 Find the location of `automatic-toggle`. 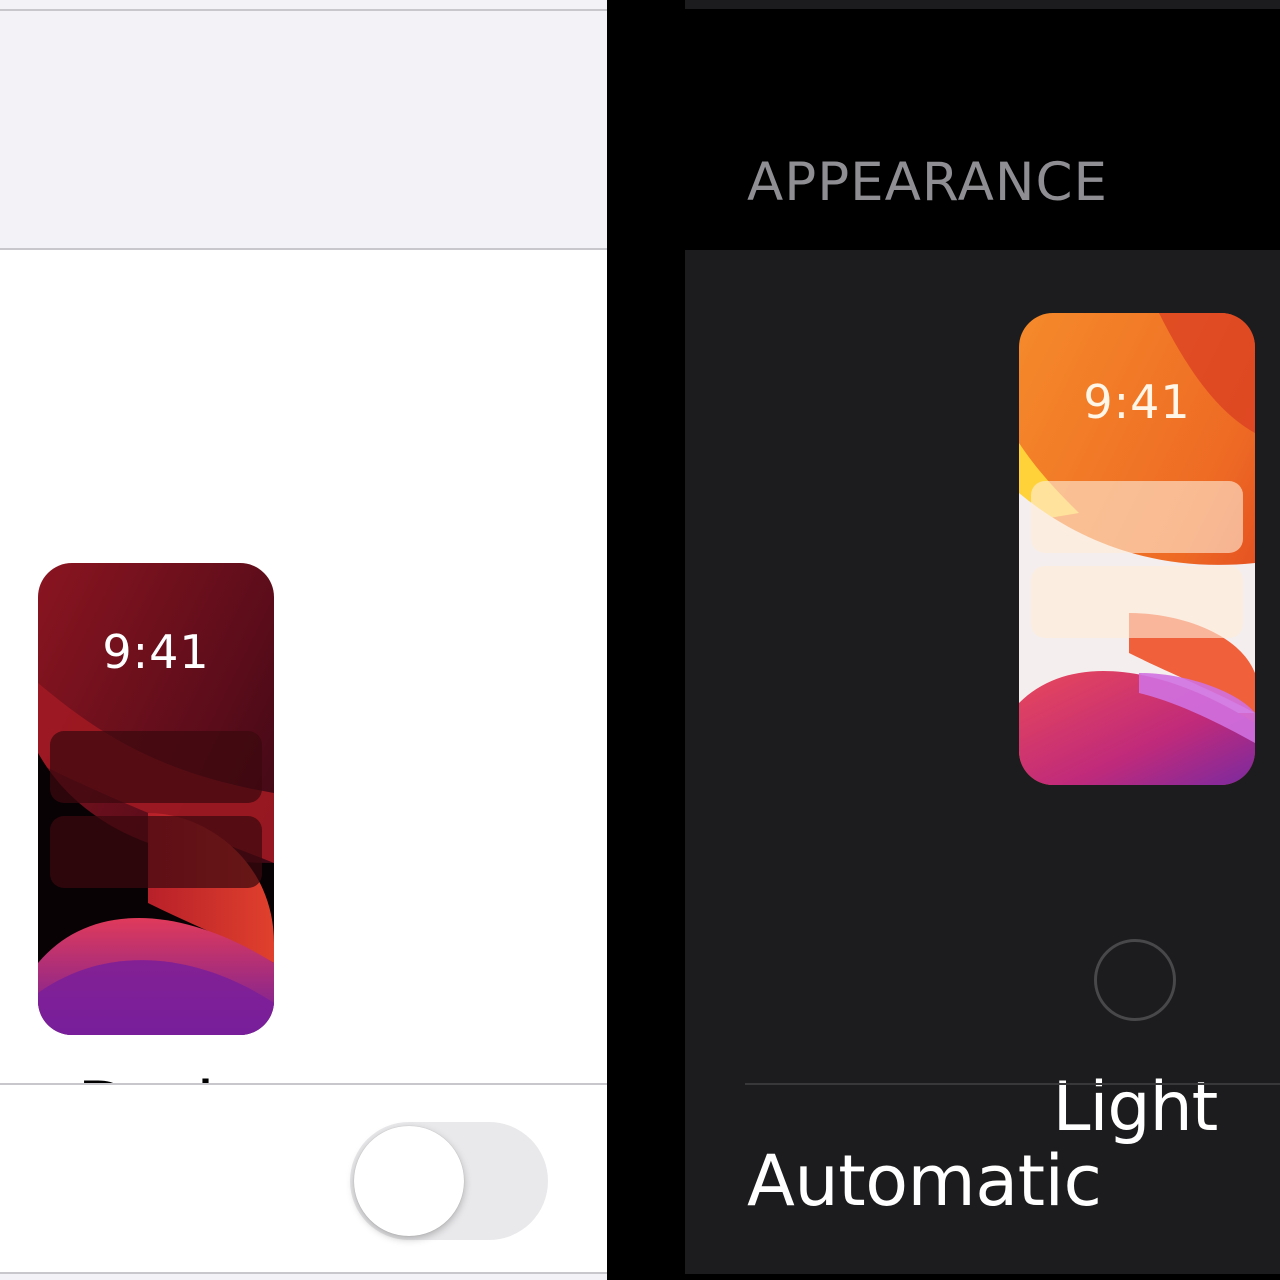

automatic-toggle is located at coordinates (449, 1181).